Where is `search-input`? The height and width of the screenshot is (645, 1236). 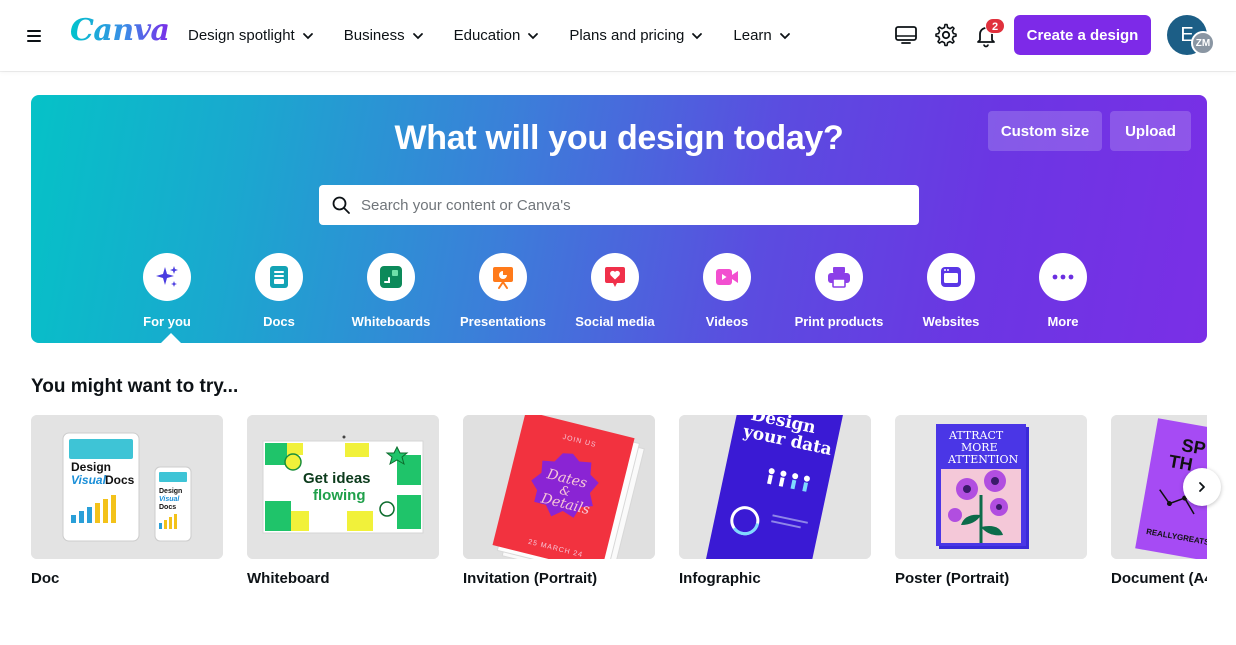
search-input is located at coordinates (631, 205).